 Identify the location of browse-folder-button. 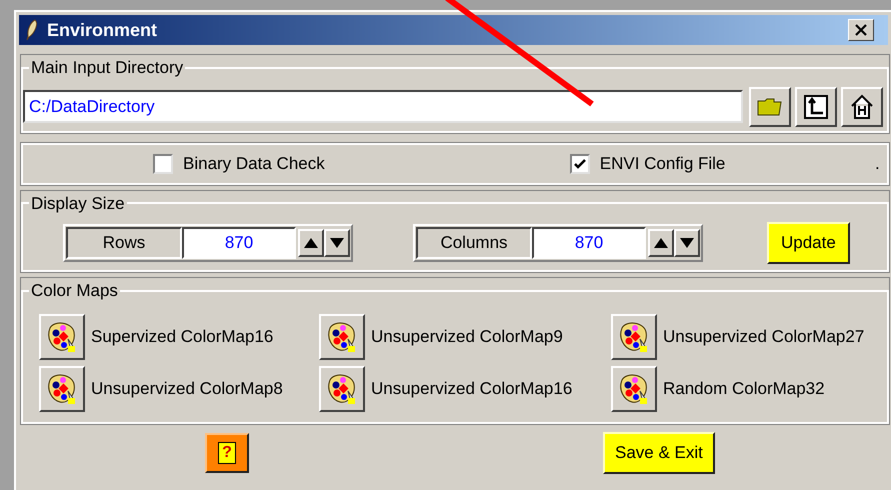
(770, 106).